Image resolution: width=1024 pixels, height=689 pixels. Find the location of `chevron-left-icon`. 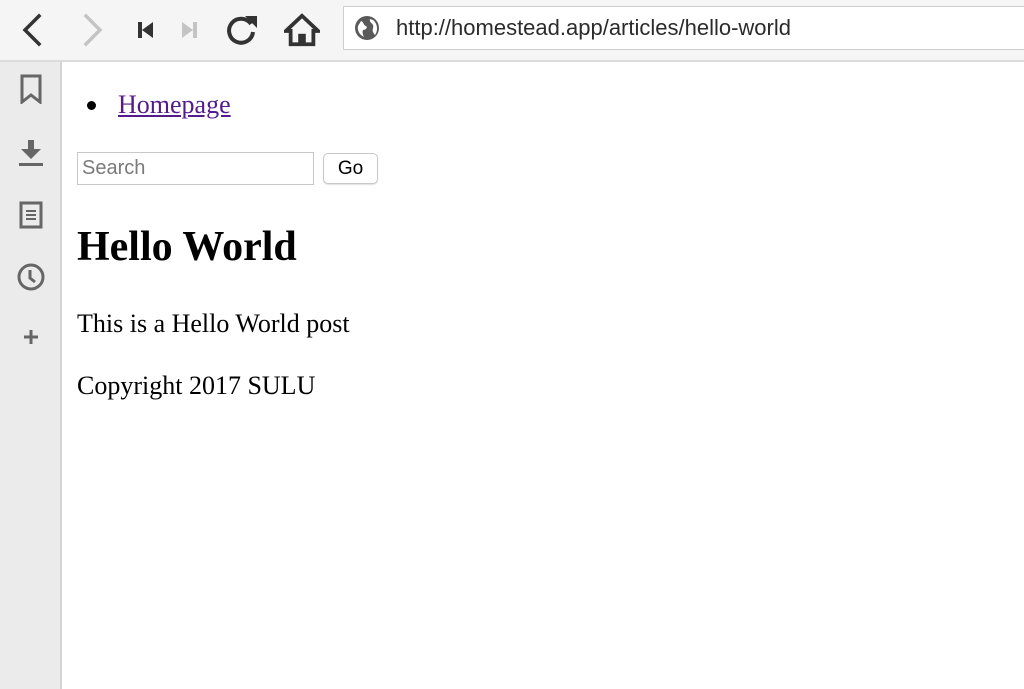

chevron-left-icon is located at coordinates (32, 30).